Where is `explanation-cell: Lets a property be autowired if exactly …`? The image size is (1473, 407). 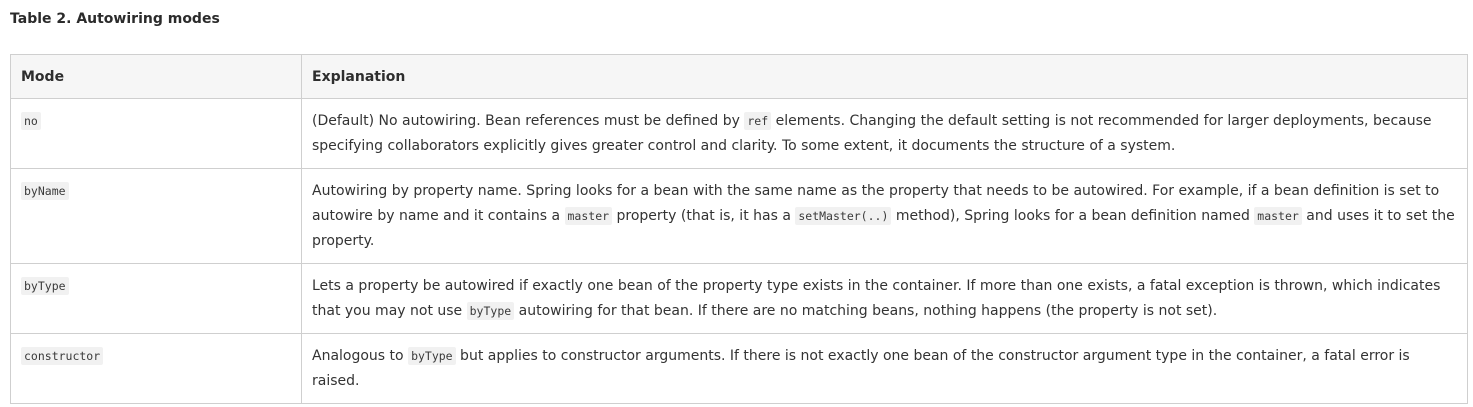
explanation-cell: Lets a property be autowired if exactly … is located at coordinates (884, 298).